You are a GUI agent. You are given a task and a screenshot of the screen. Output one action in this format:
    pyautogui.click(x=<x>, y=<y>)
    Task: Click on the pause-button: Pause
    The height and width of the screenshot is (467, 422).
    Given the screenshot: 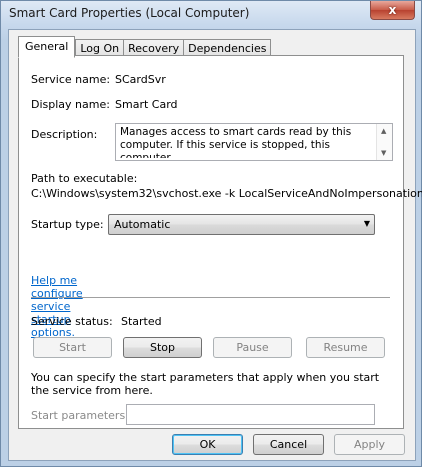 What is the action you would take?
    pyautogui.click(x=252, y=347)
    